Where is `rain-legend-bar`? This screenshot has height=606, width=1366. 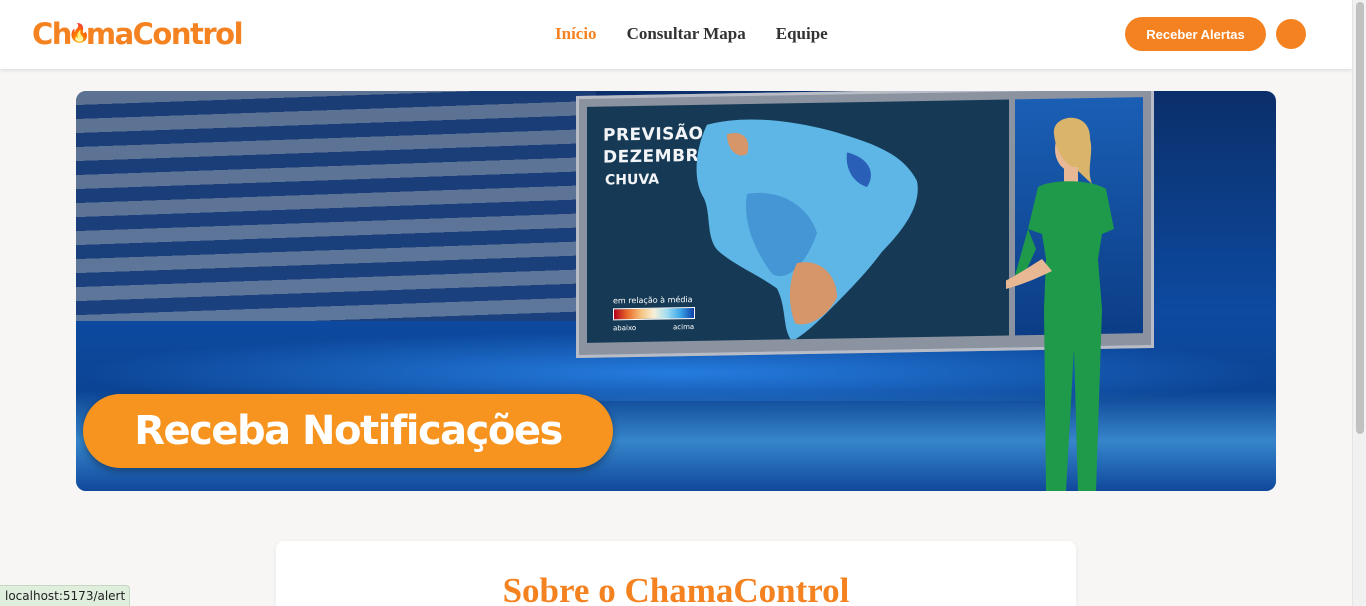 rain-legend-bar is located at coordinates (654, 313).